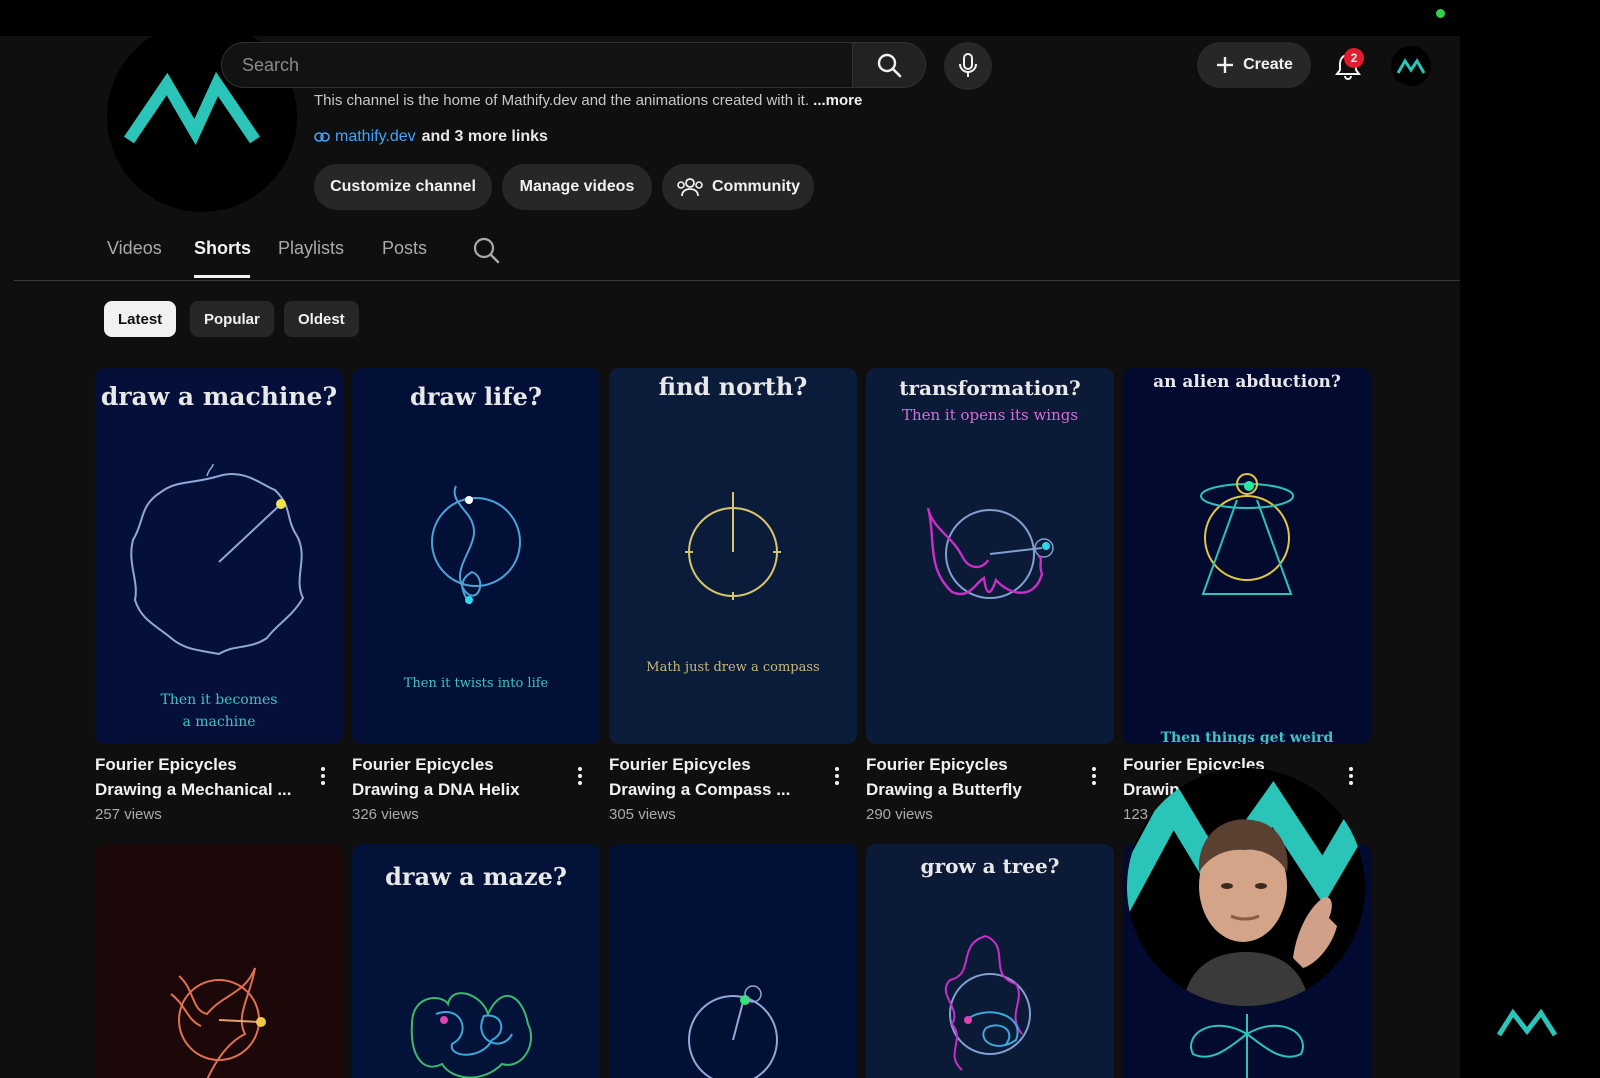 The image size is (1600, 1078). Describe the element at coordinates (134, 248) in the screenshot. I see `tab-videos: Videos` at that location.